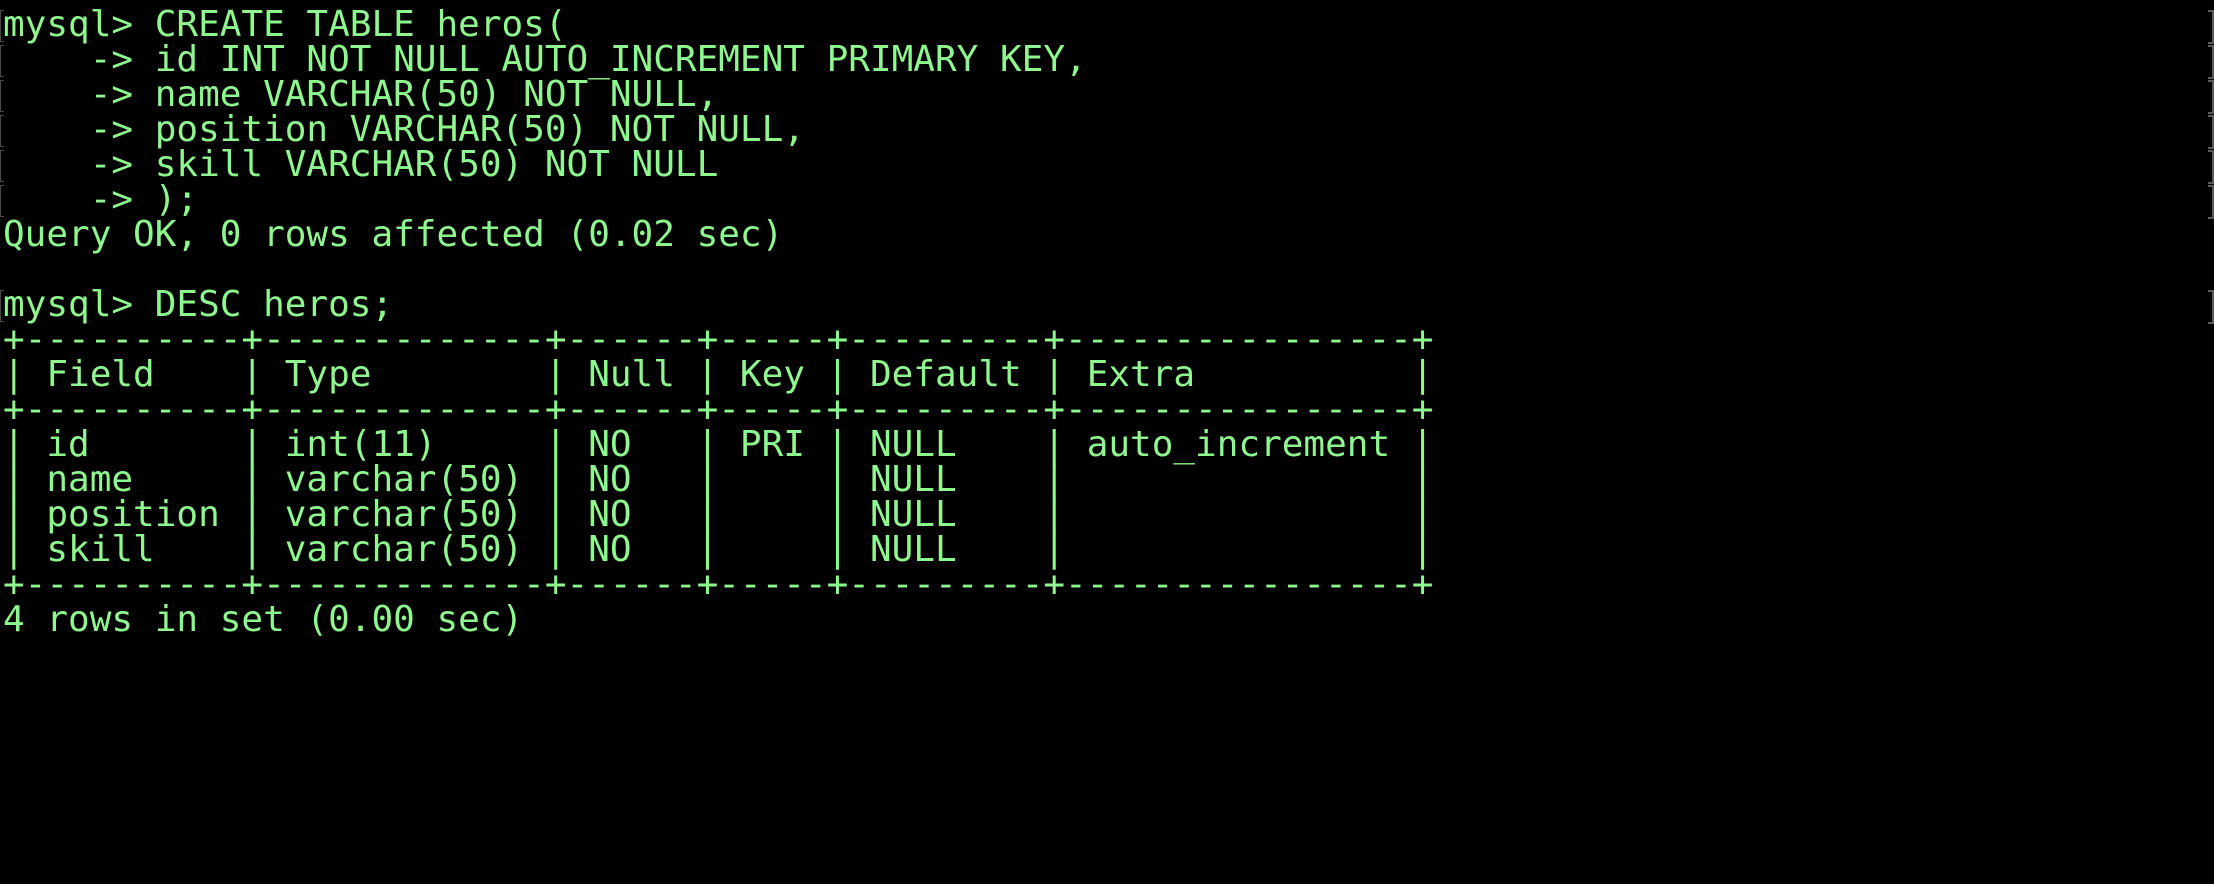 Image resolution: width=2214 pixels, height=884 pixels. I want to click on query-result-line: Query OK, 0 rows affected (0.02 sec), so click(393, 234).